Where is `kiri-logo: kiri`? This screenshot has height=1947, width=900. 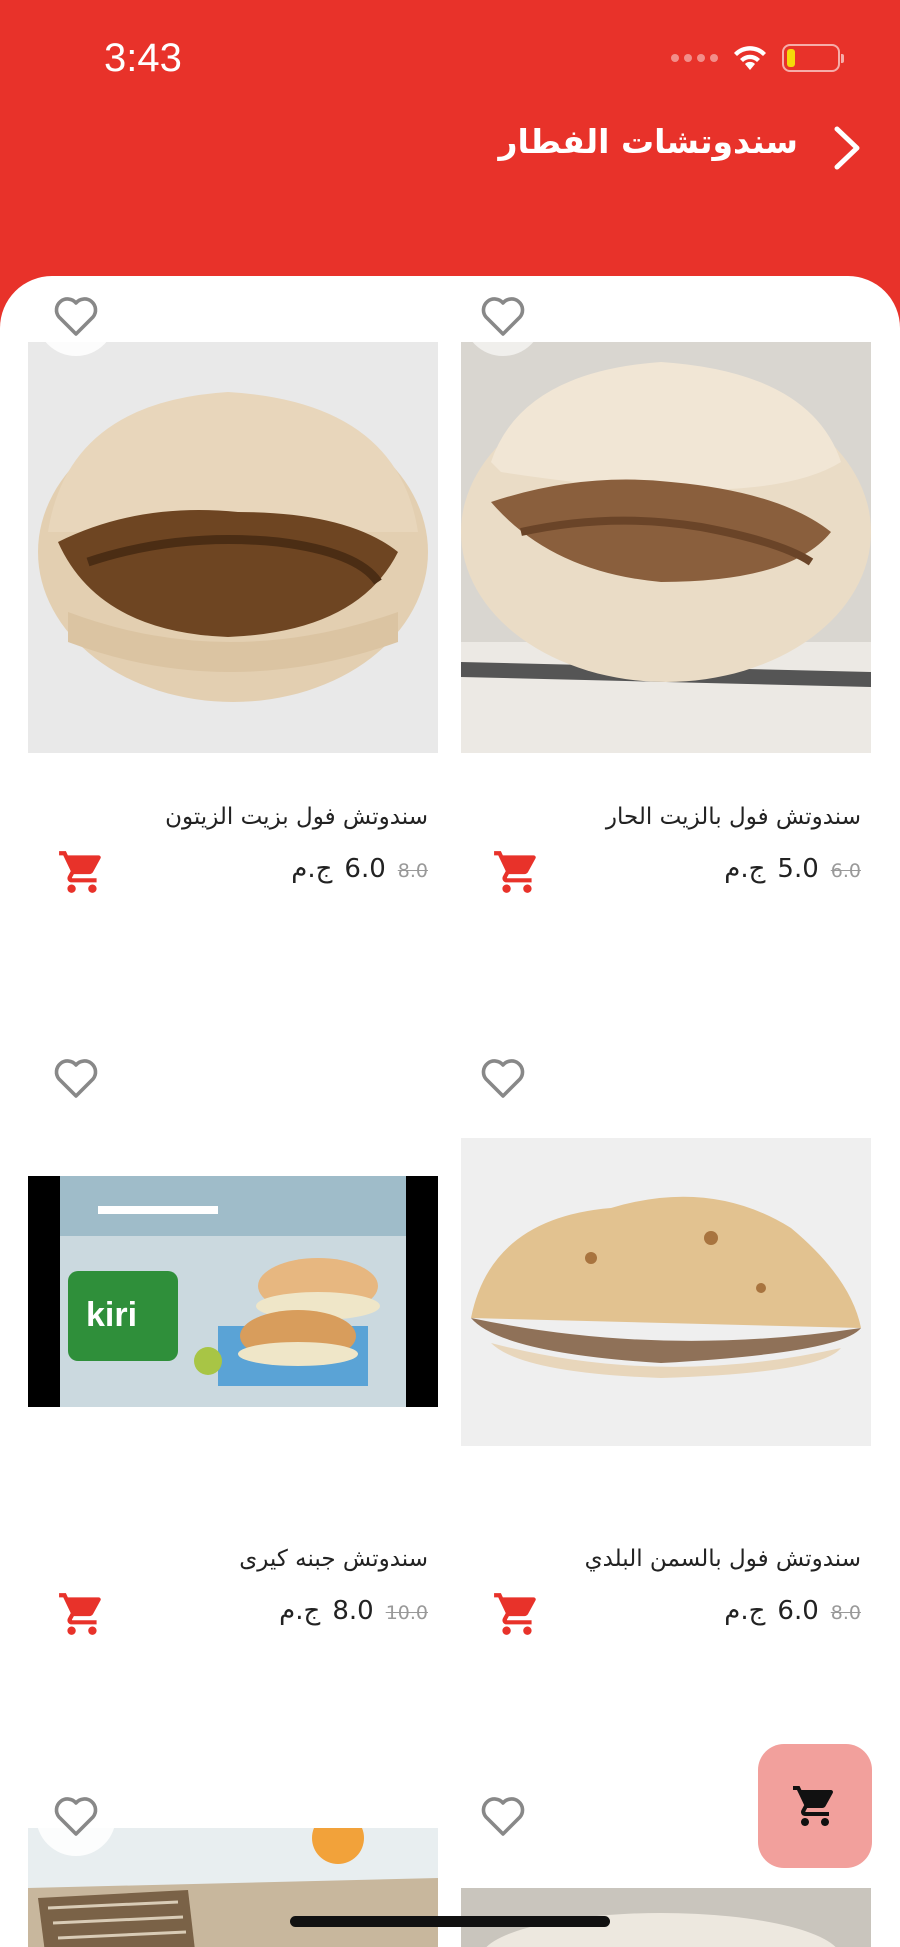
kiri-logo: kiri is located at coordinates (111, 1315).